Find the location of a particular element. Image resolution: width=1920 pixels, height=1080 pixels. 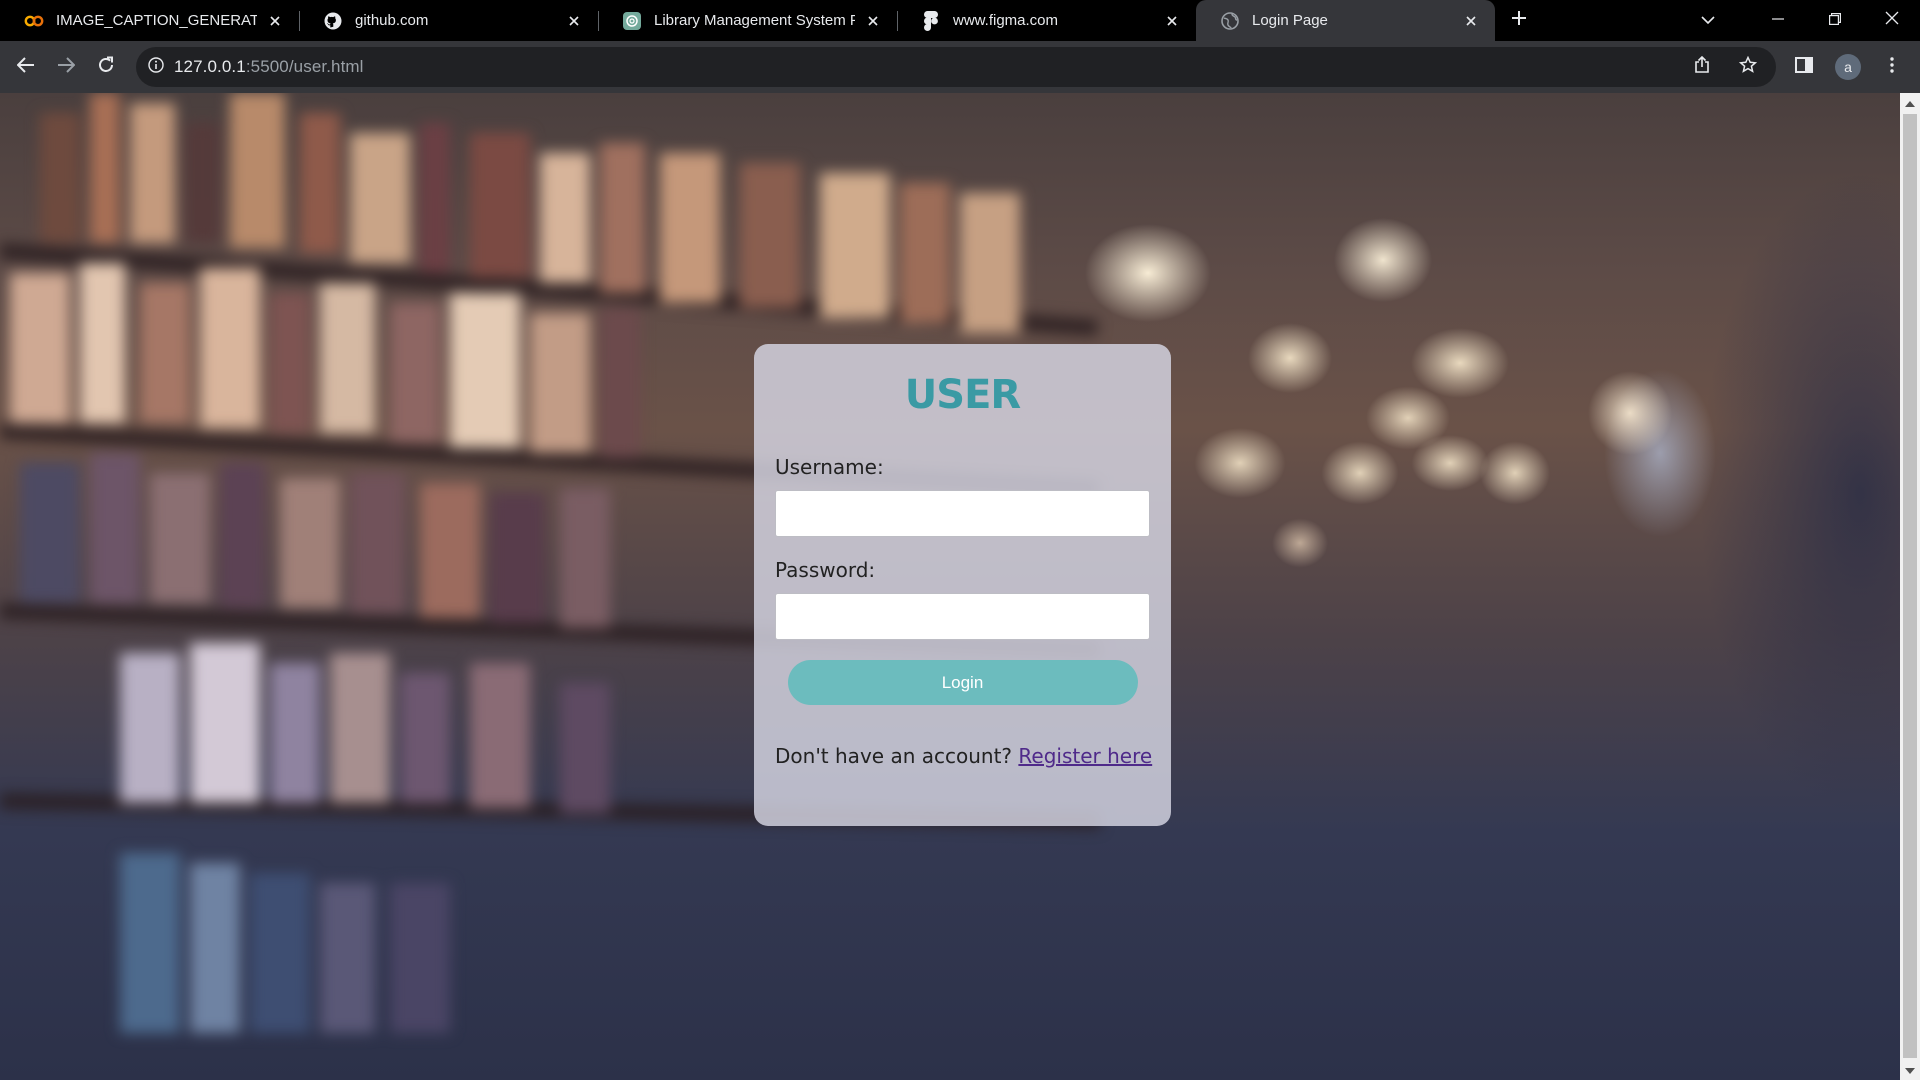

username-input is located at coordinates (962, 513).